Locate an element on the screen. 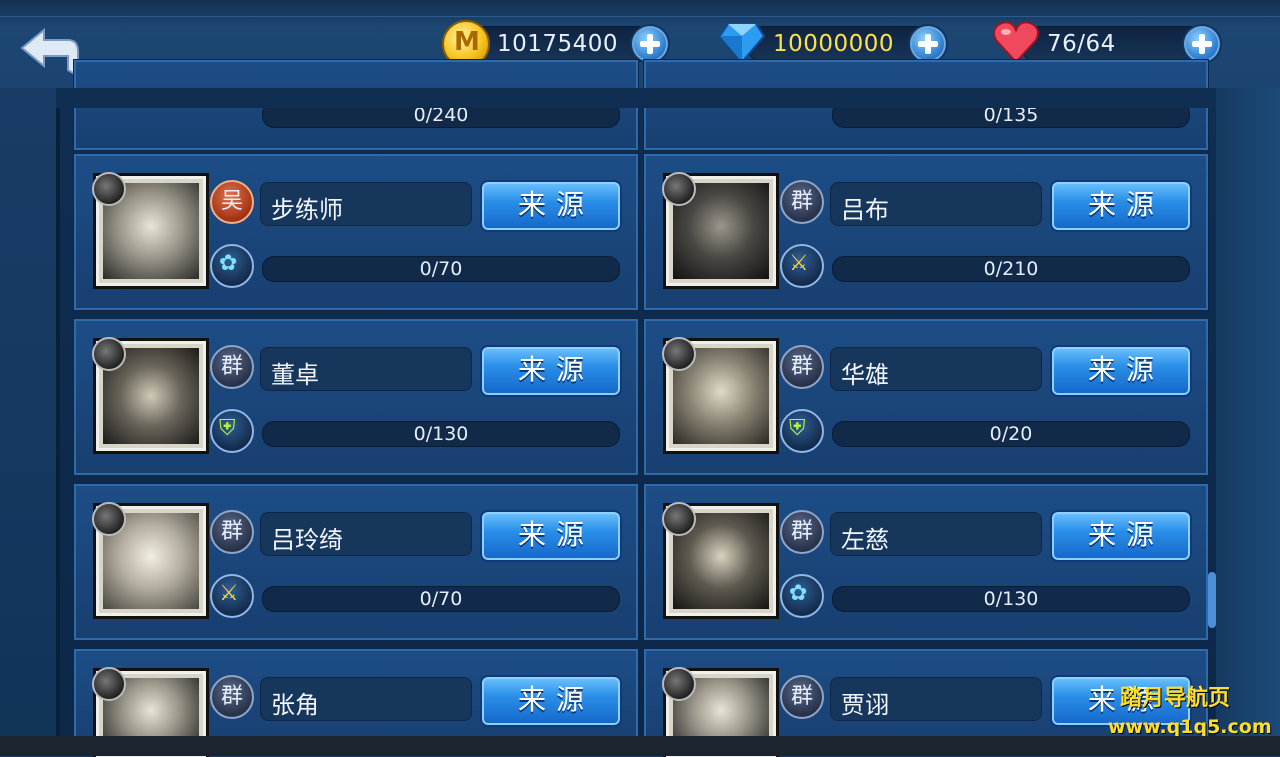 The height and width of the screenshot is (757, 1280). faction-badge: 吴 is located at coordinates (232, 202).